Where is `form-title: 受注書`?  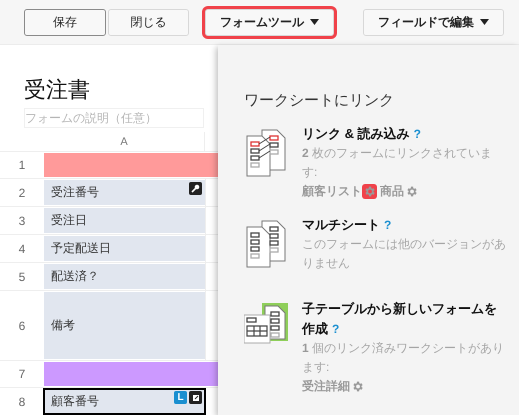 form-title: 受注書 is located at coordinates (57, 90).